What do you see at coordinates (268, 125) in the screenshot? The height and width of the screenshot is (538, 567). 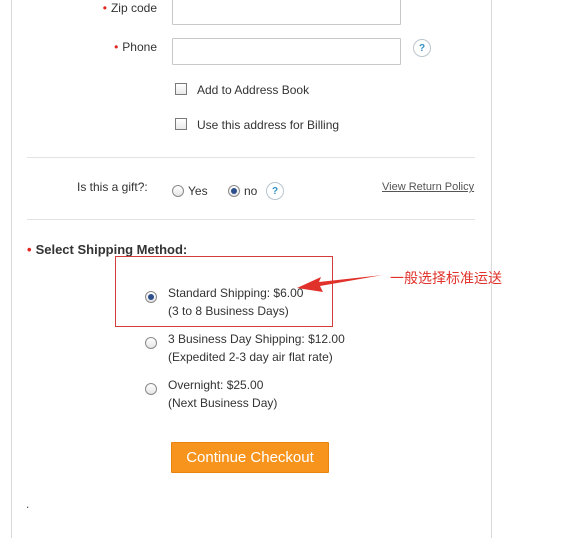 I see `use-for-billing-label: Use this address for Billing` at bounding box center [268, 125].